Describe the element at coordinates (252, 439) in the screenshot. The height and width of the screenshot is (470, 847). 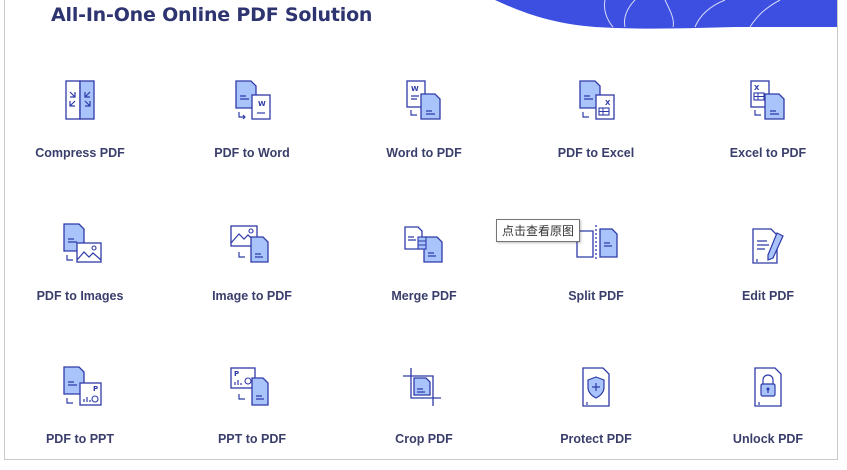
I see `tool-label: PPT to PDF` at that location.